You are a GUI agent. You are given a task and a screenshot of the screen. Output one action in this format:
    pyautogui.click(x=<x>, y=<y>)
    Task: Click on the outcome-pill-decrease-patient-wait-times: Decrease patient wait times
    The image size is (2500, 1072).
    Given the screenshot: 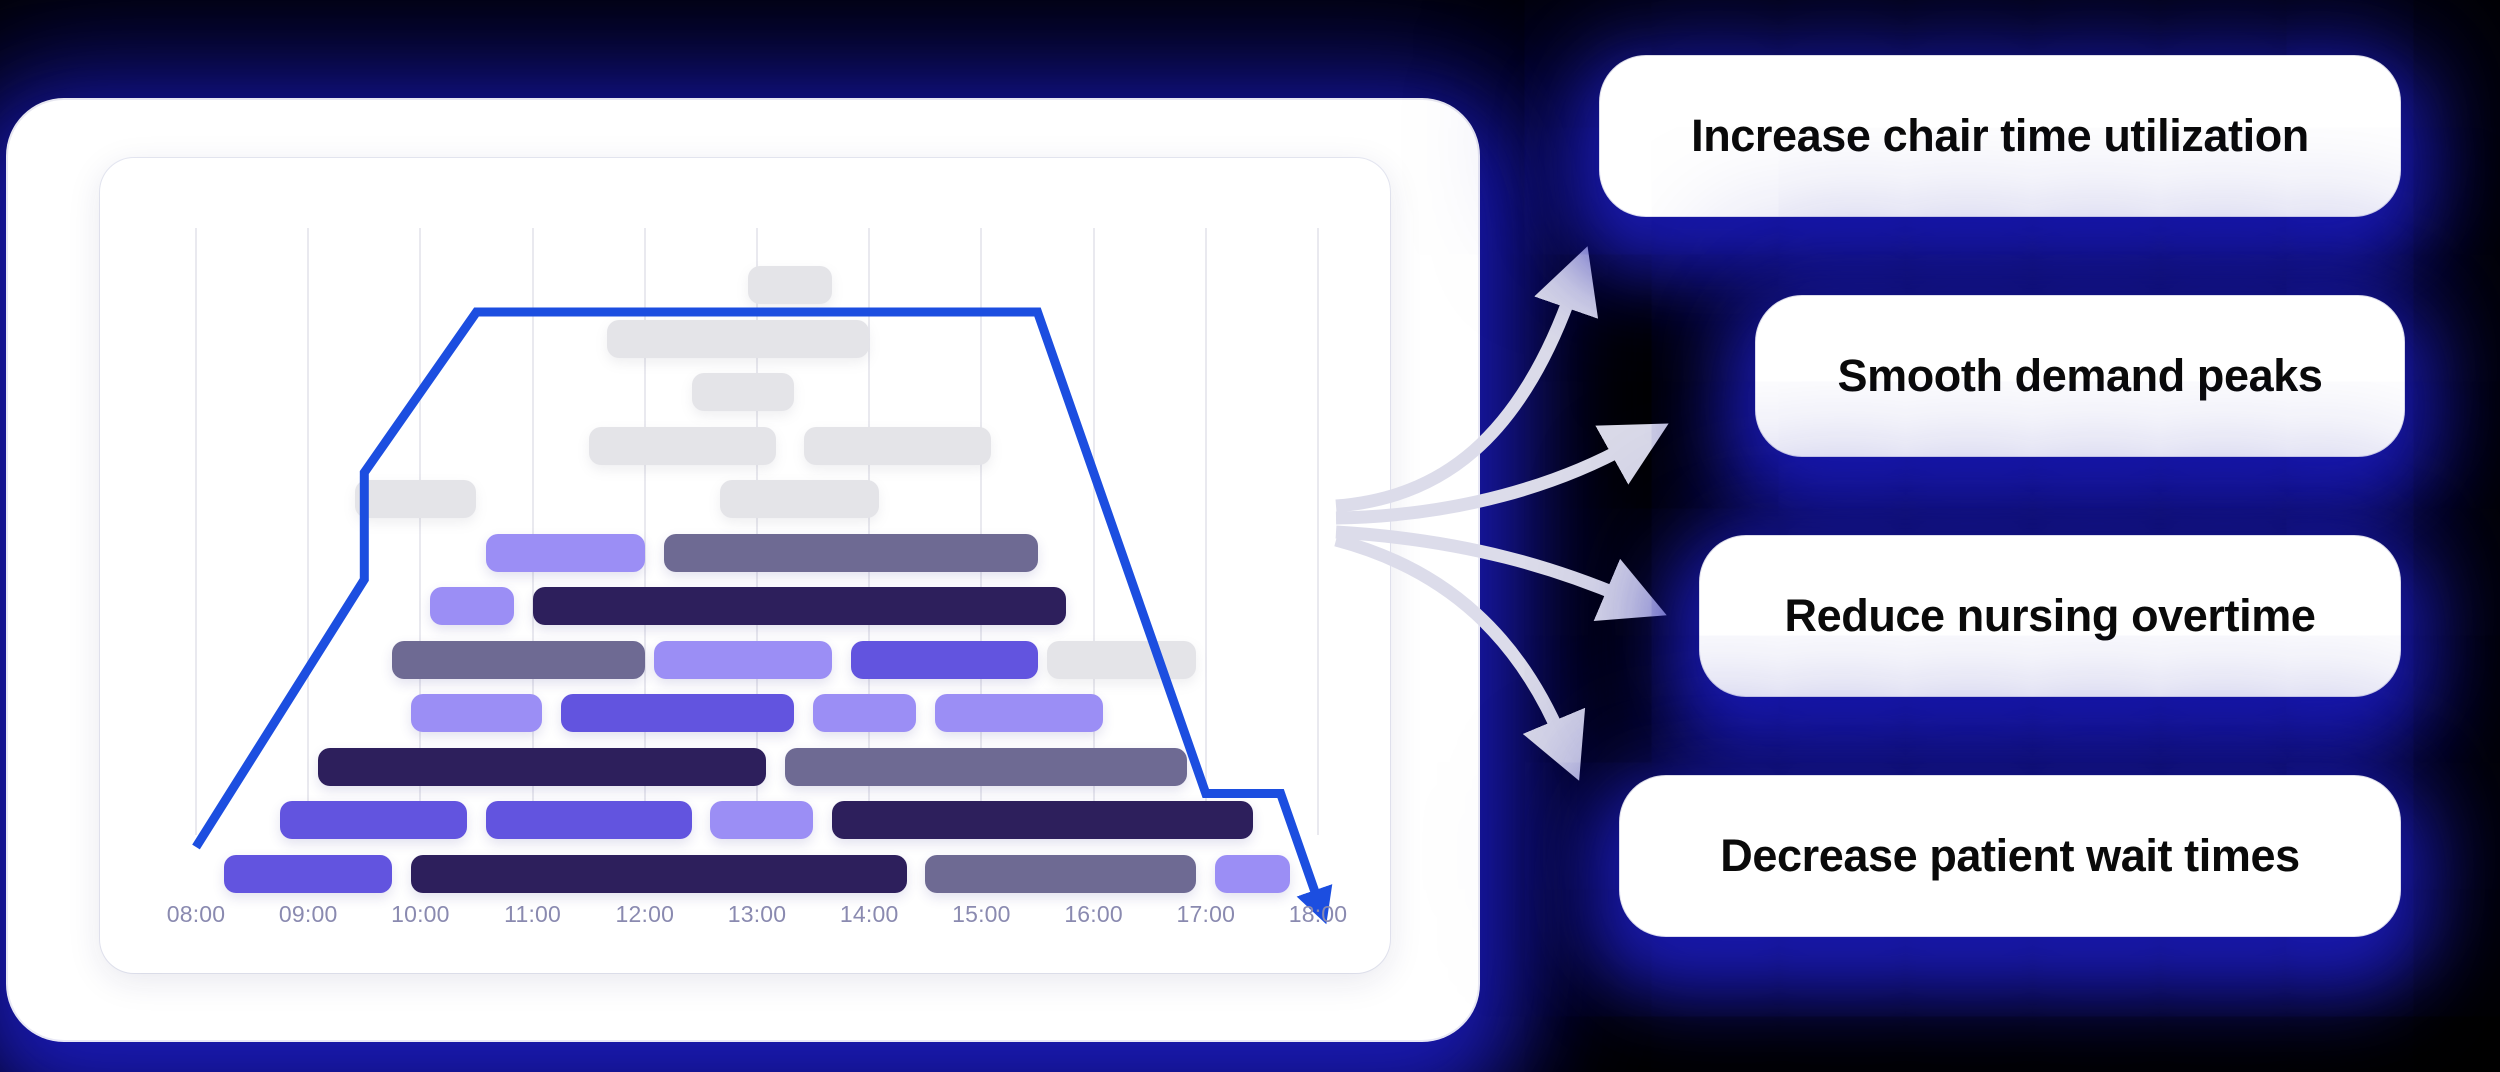 What is the action you would take?
    pyautogui.click(x=2010, y=856)
    